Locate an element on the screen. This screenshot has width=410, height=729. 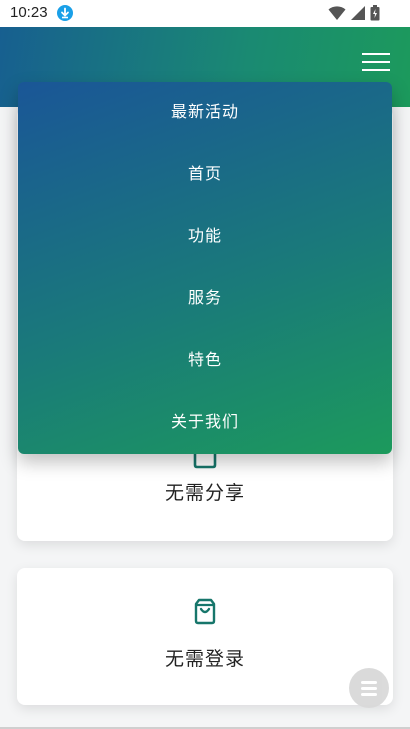
menu-item-specials: 特色 is located at coordinates (205, 360).